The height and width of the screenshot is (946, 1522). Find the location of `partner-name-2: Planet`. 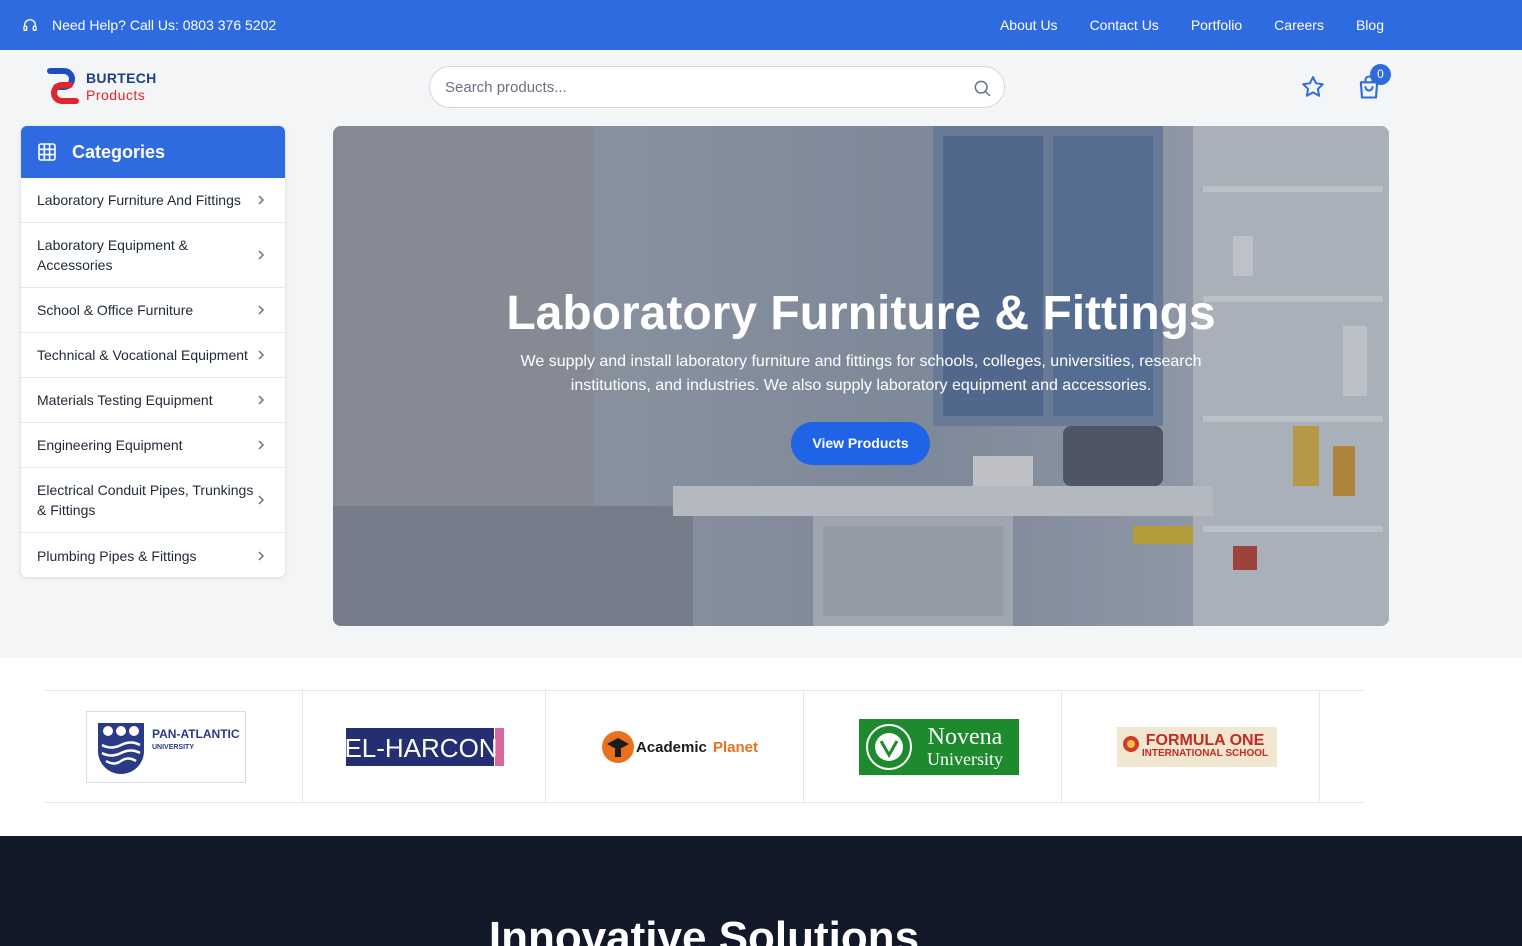

partner-name-2: Planet is located at coordinates (735, 747).